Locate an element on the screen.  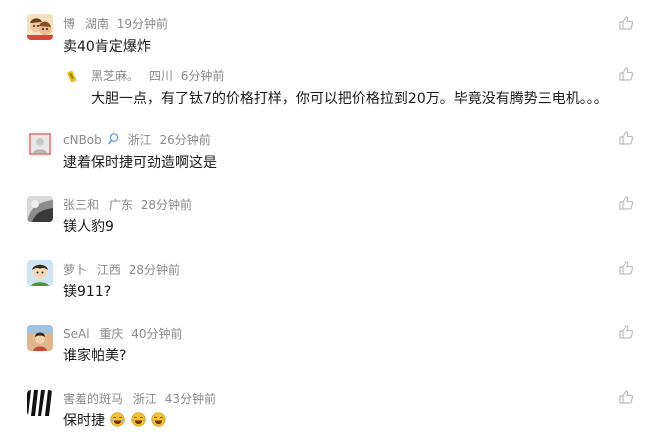
racket-icon is located at coordinates (113, 139).